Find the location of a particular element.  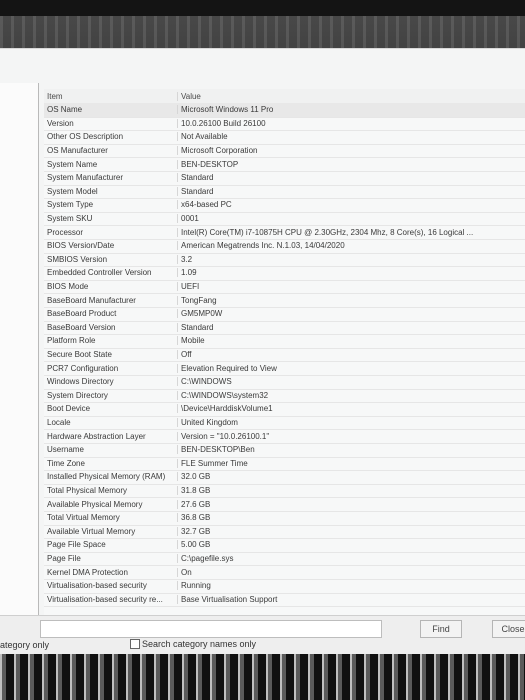

table-row: Virtualisation-based security Running is located at coordinates (284, 586).